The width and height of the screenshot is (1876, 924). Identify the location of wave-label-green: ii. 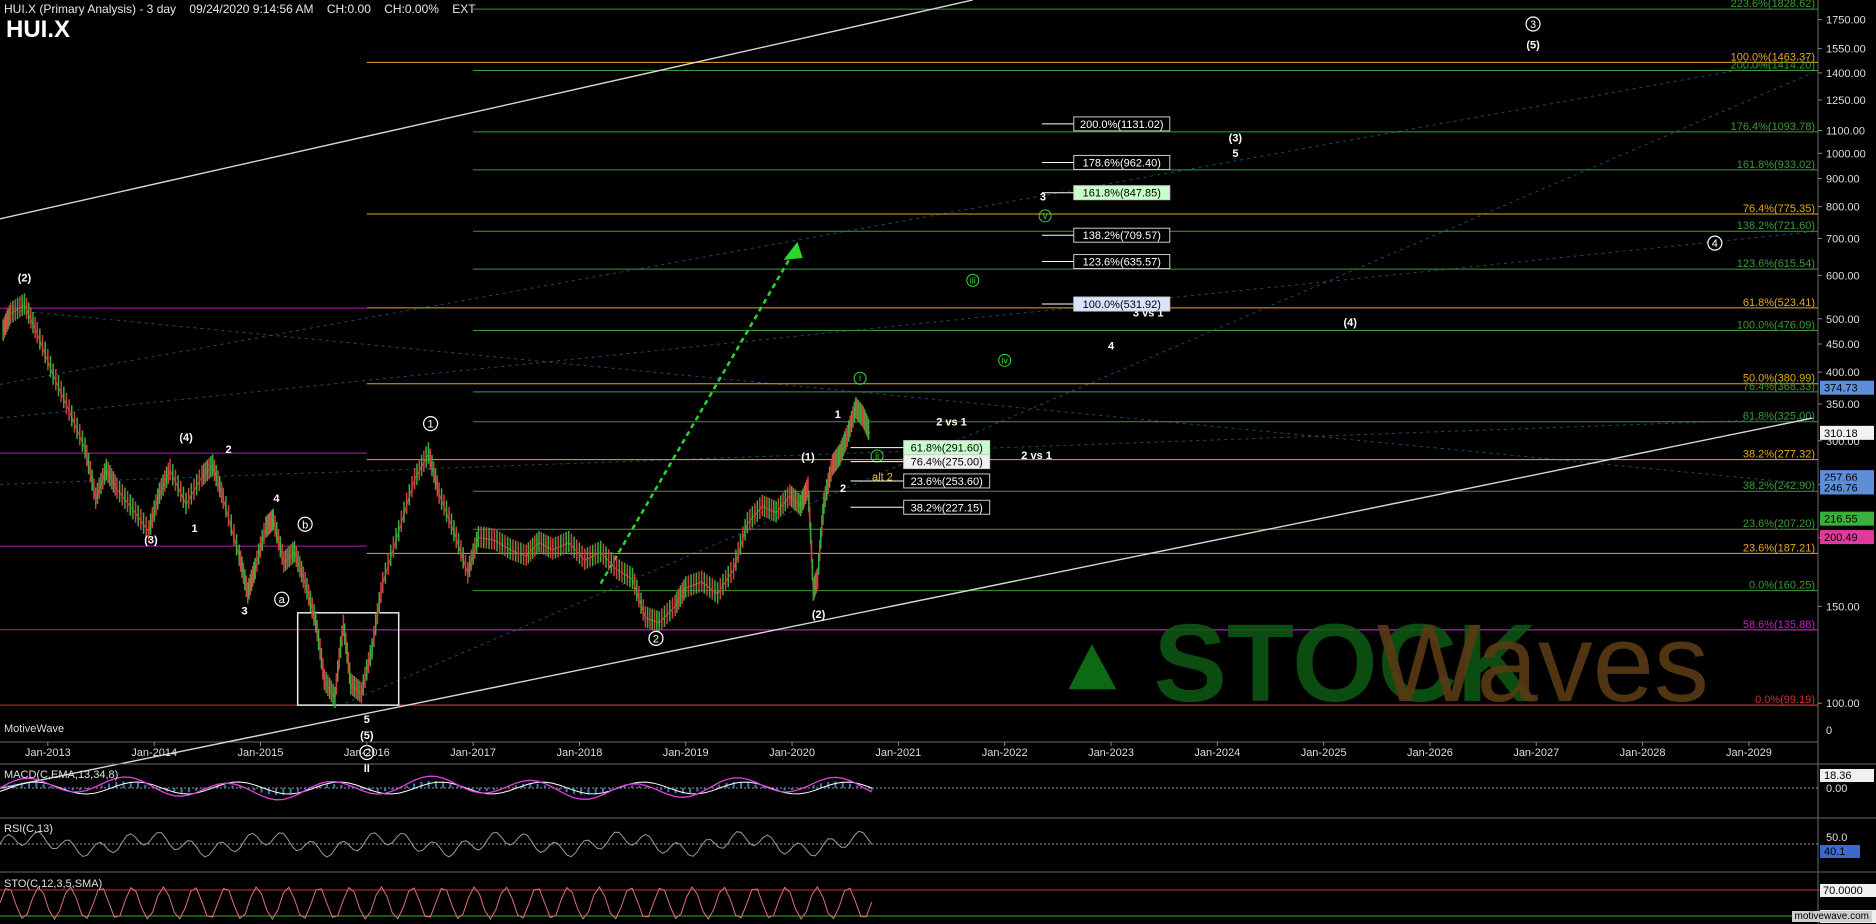
(877, 456).